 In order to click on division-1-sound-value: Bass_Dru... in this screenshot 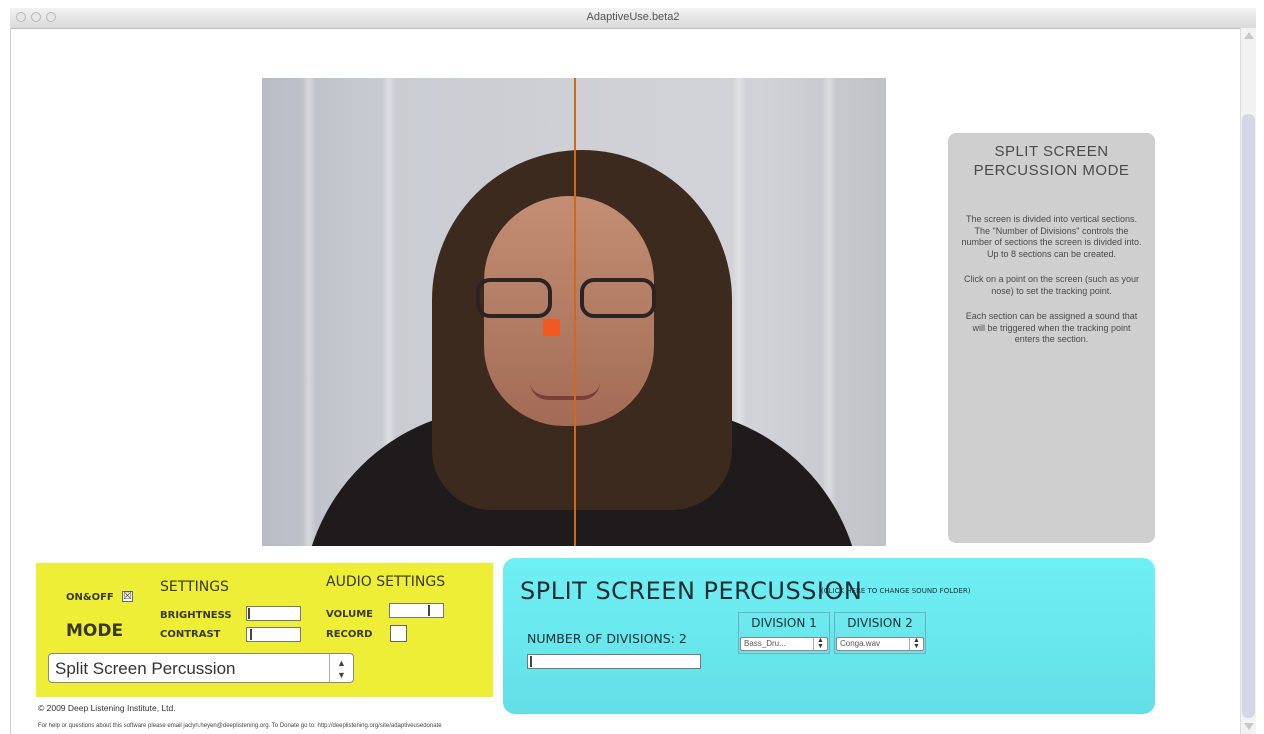, I will do `click(765, 643)`.